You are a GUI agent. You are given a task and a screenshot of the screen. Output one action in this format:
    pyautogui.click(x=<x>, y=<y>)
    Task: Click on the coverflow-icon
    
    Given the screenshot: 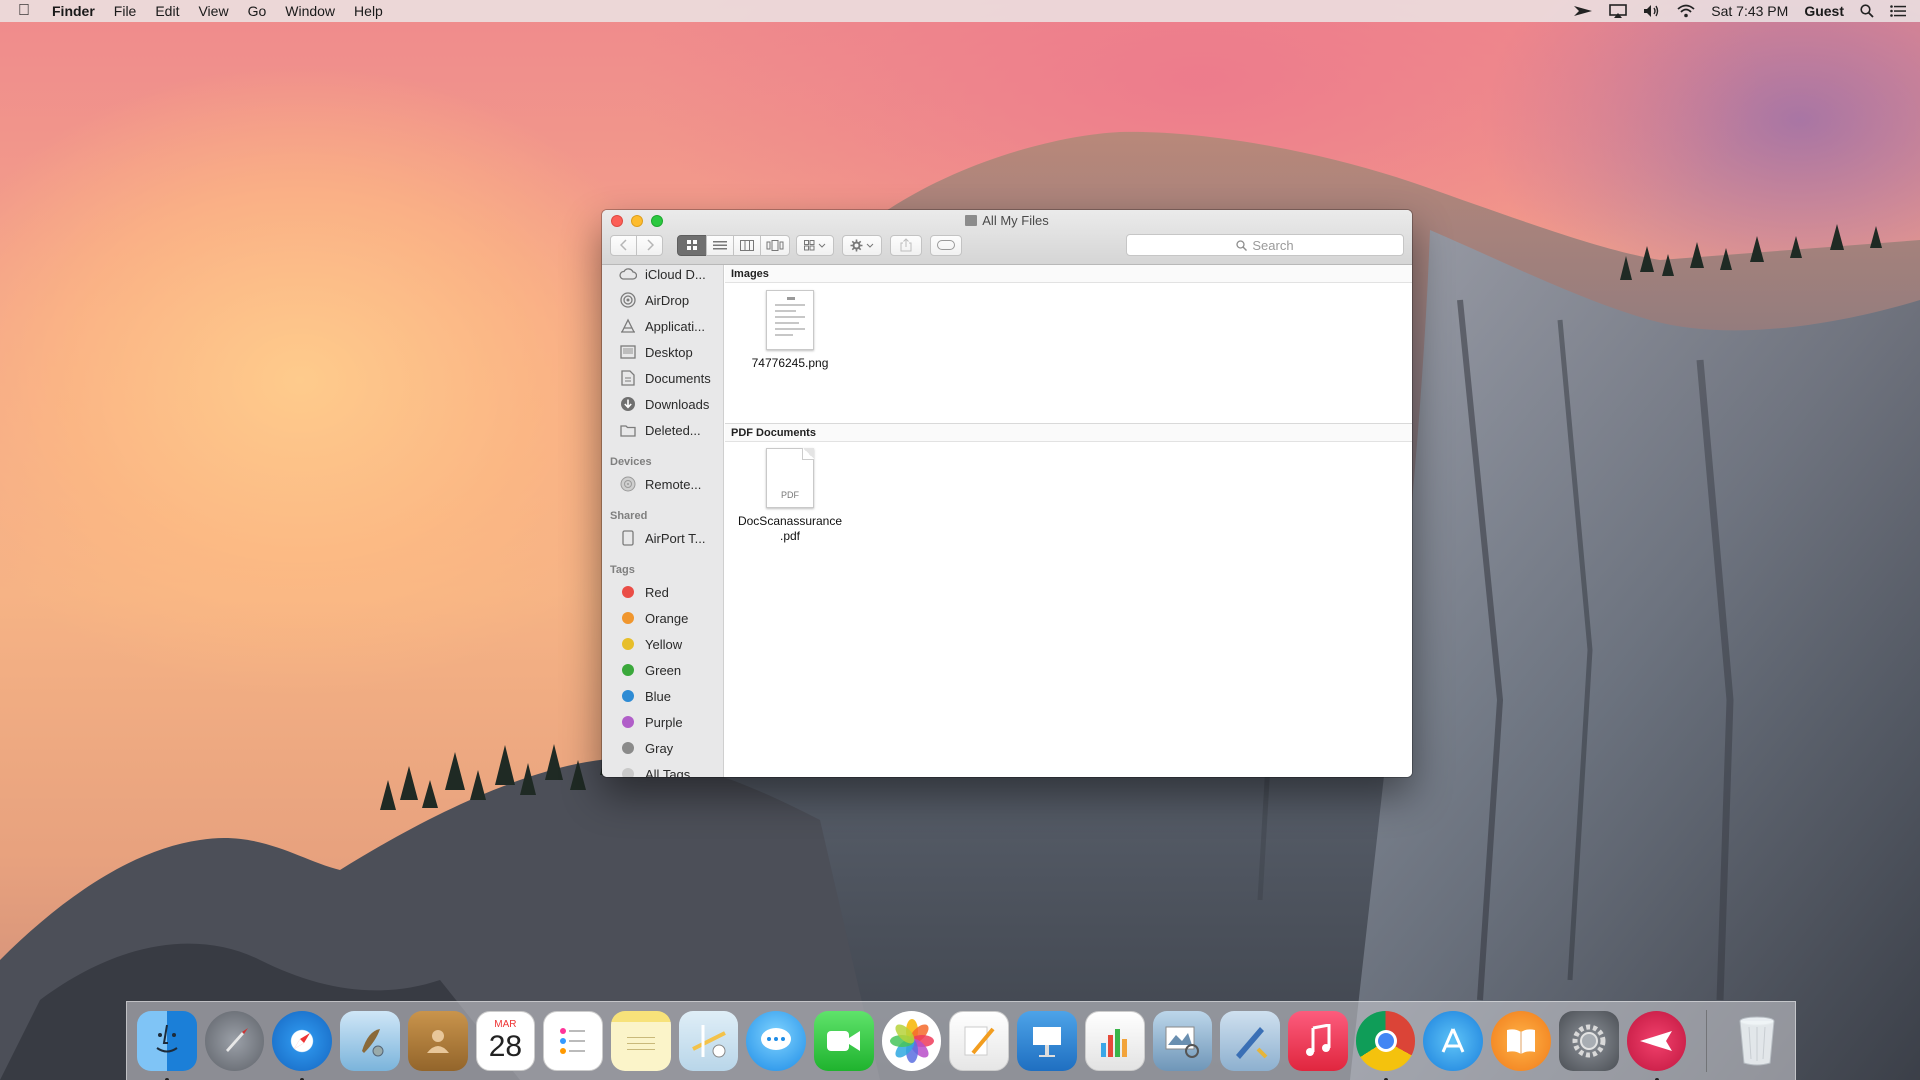 What is the action you would take?
    pyautogui.click(x=775, y=245)
    